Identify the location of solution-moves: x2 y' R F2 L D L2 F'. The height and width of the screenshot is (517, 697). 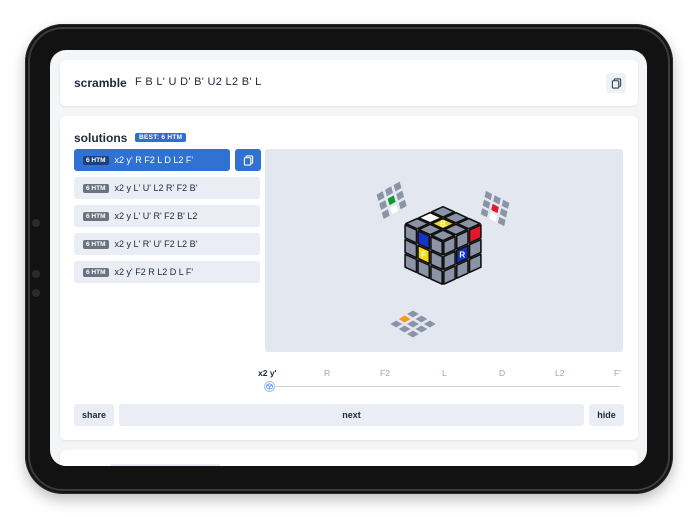
(154, 160).